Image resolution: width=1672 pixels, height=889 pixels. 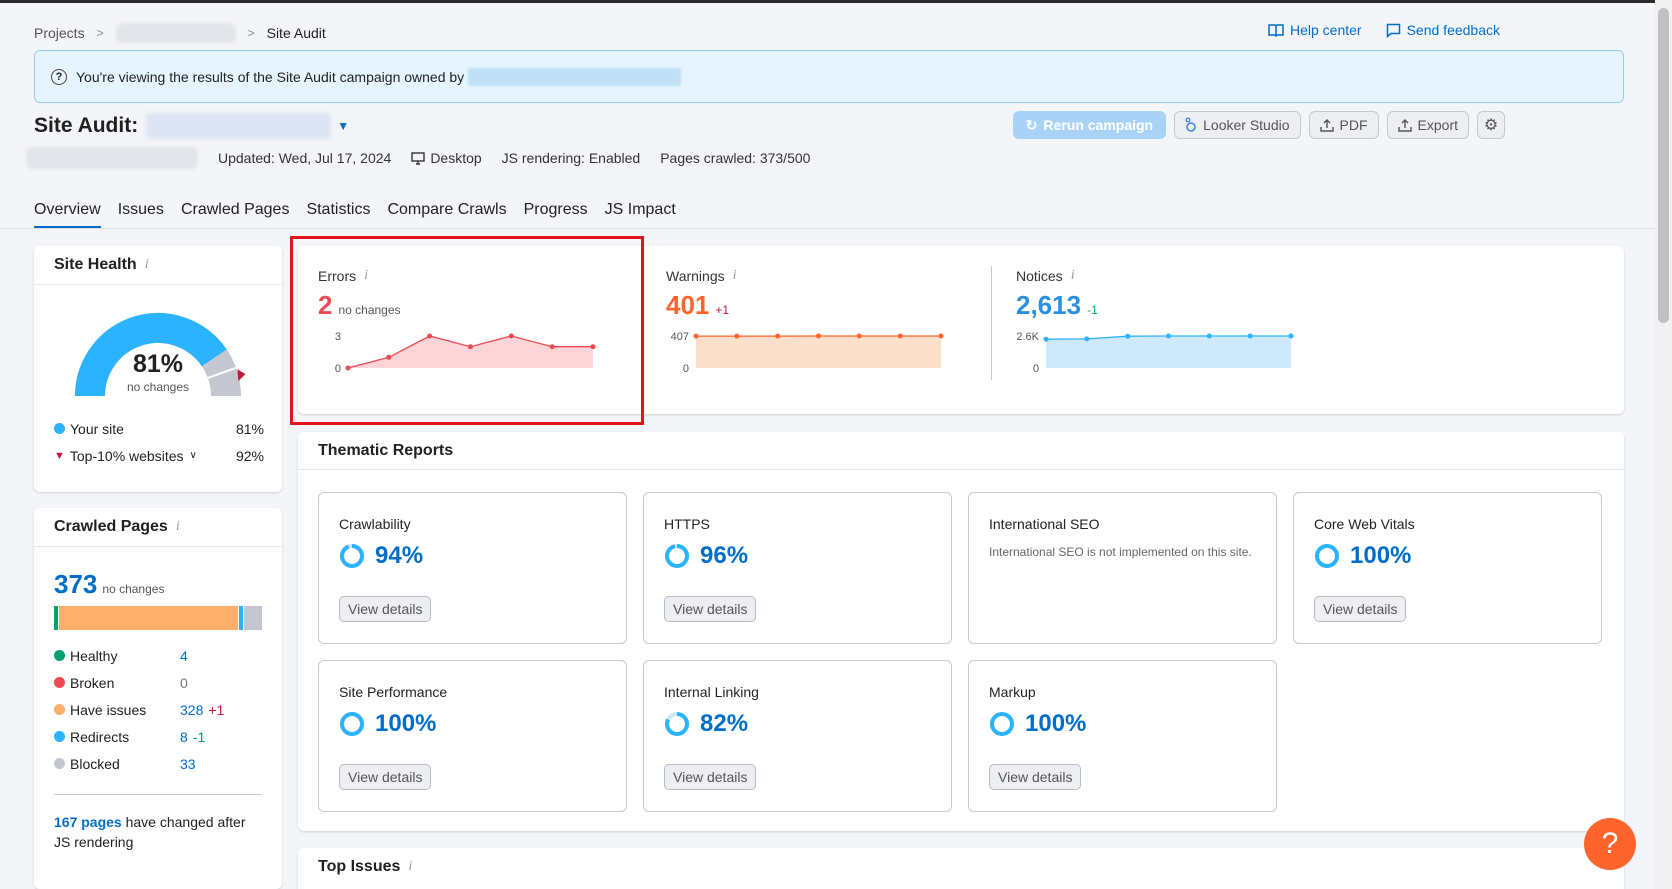 I want to click on row-value: 8, so click(x=184, y=737).